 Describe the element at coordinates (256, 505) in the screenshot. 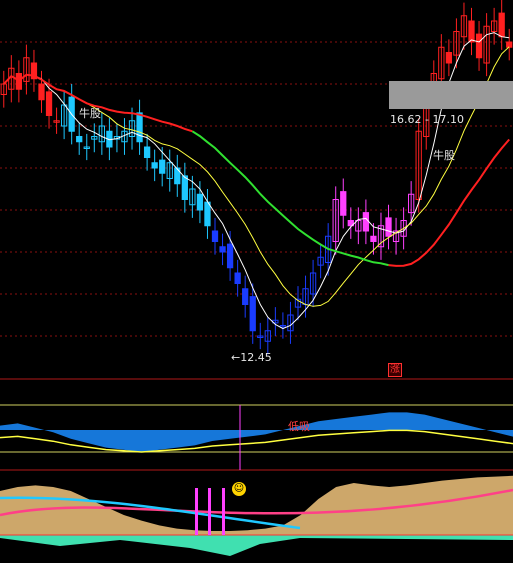

I see `indicator-2-area` at that location.